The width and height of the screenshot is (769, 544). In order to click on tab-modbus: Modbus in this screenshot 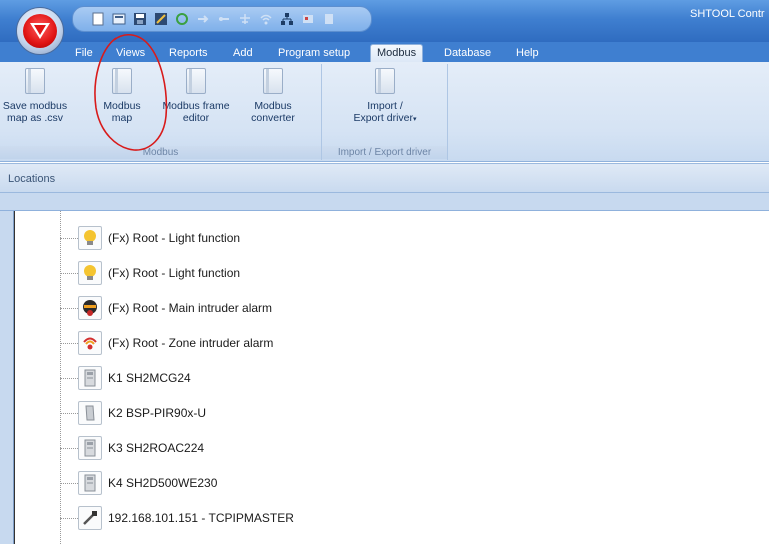, I will do `click(397, 53)`.